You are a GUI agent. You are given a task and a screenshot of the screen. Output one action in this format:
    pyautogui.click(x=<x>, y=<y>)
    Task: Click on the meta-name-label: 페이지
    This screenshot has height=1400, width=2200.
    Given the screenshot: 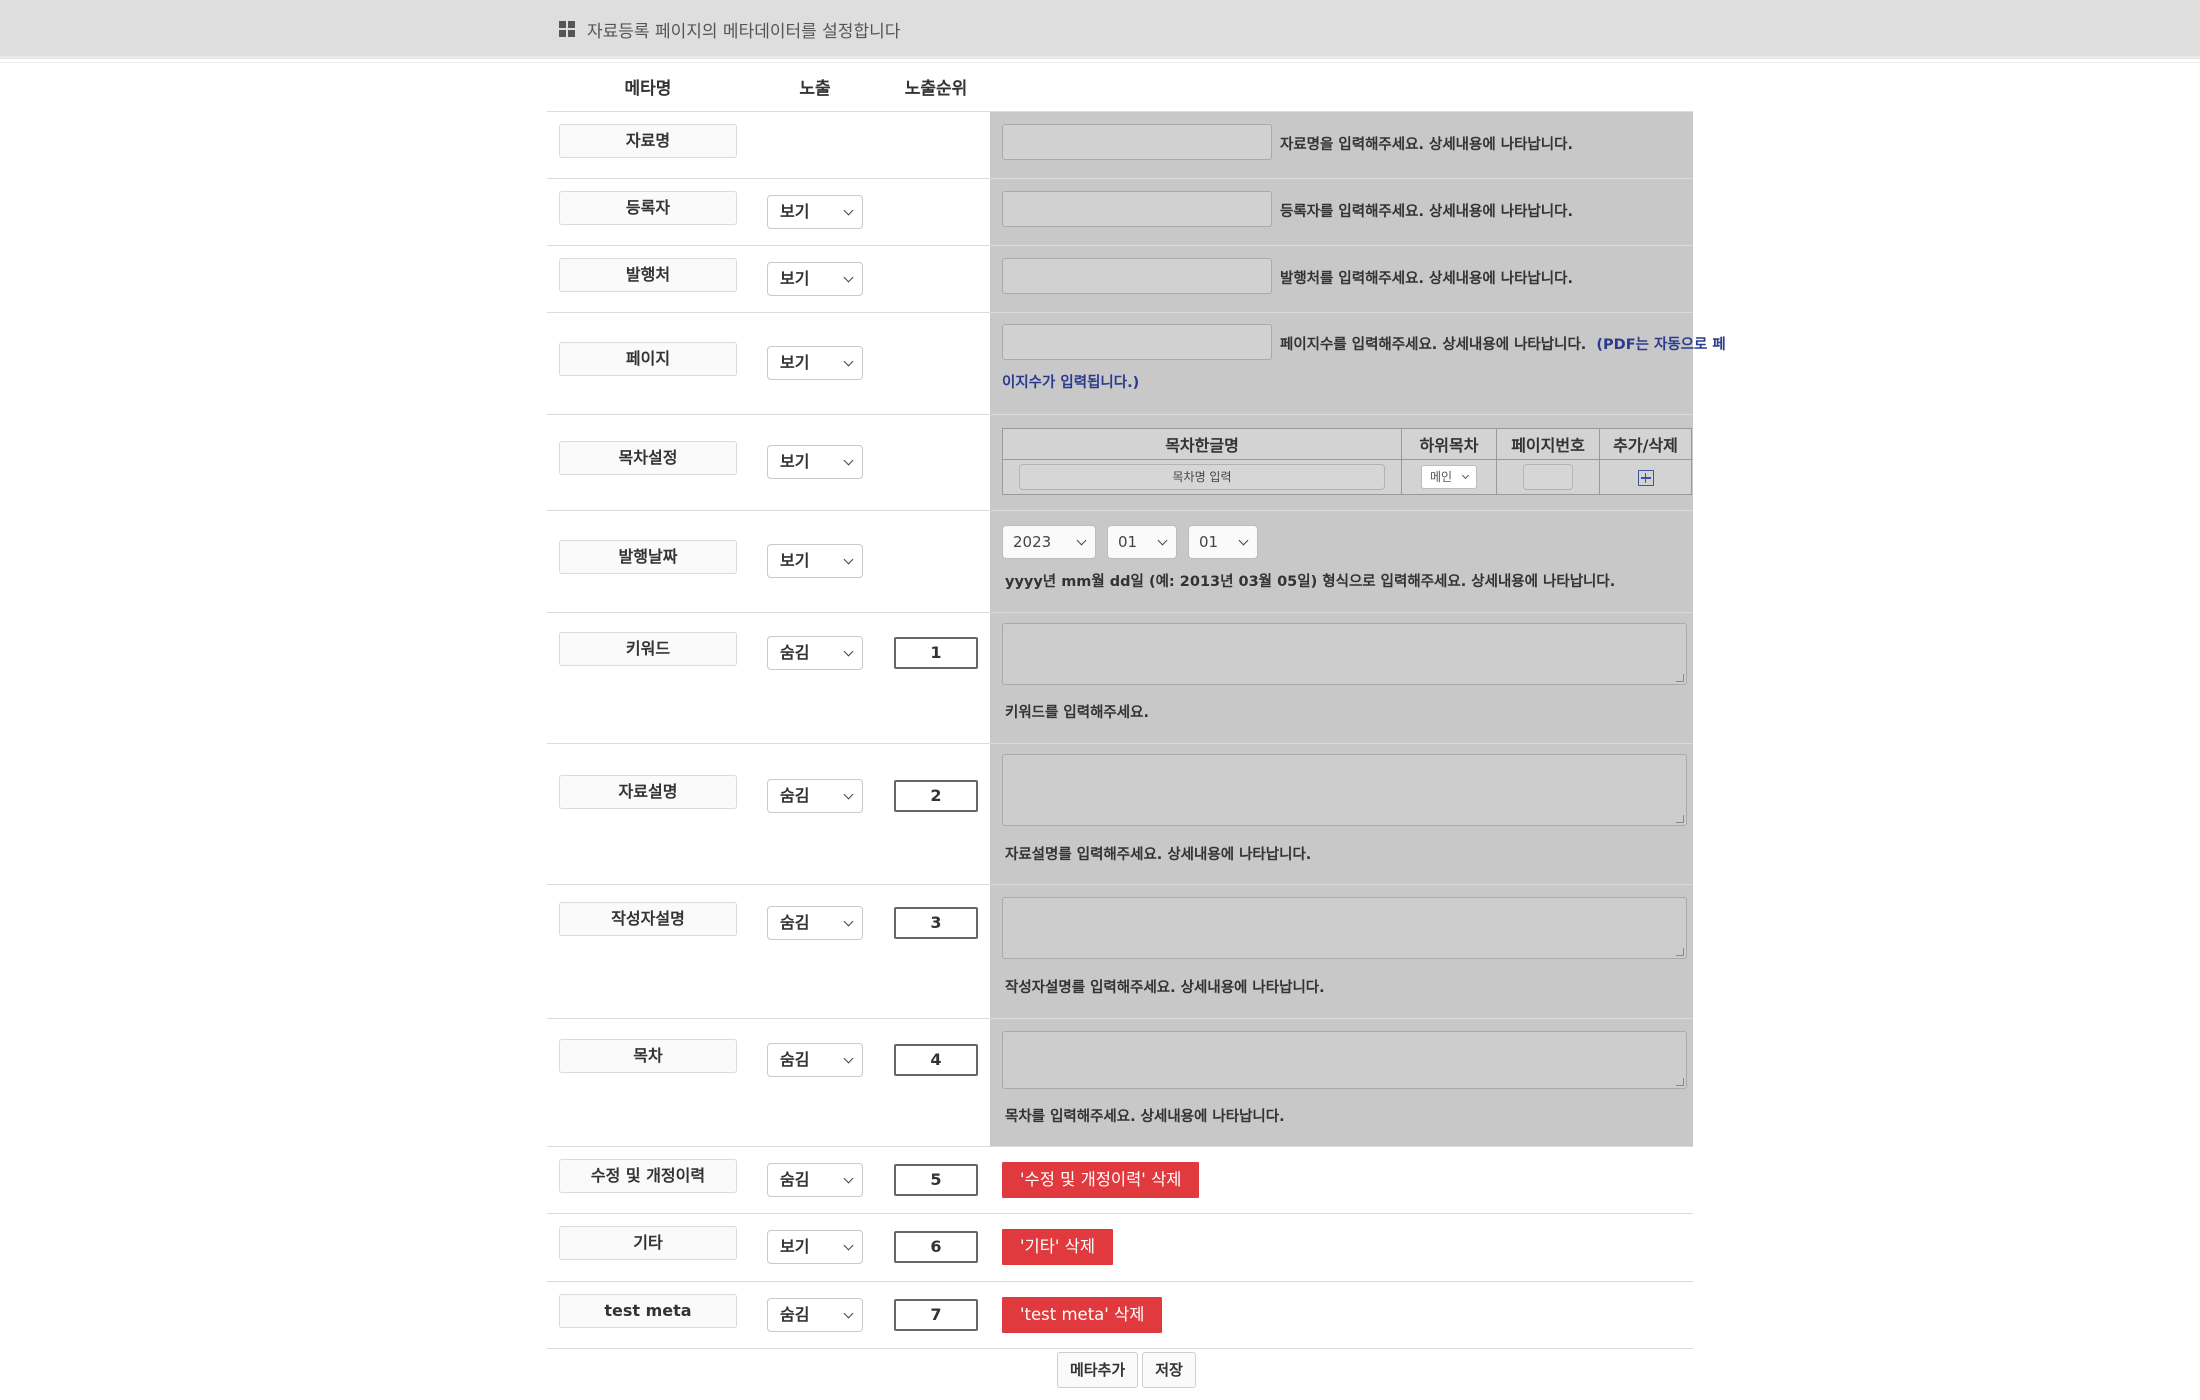 What is the action you would take?
    pyautogui.click(x=648, y=359)
    